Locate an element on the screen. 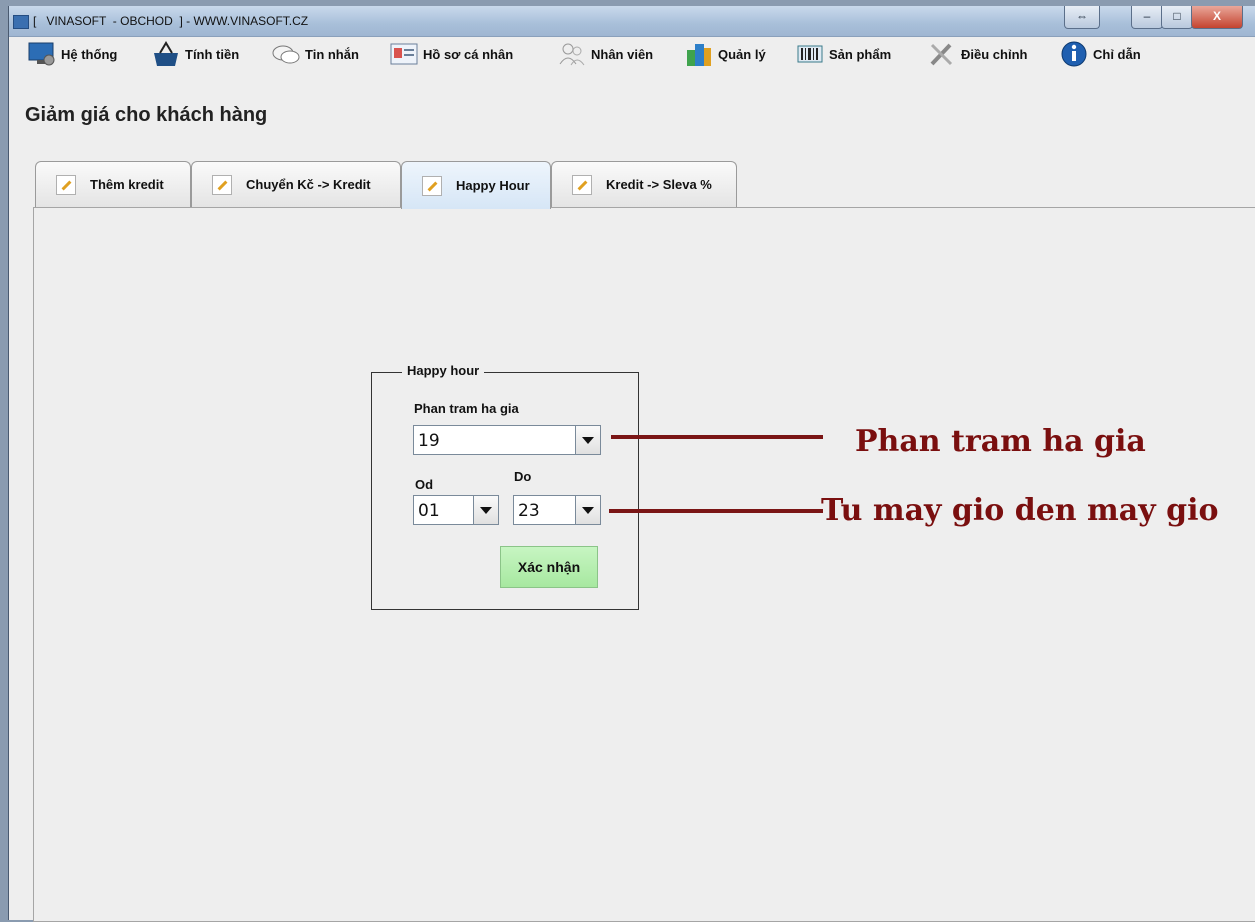  group-legend: Happy hour is located at coordinates (443, 370).